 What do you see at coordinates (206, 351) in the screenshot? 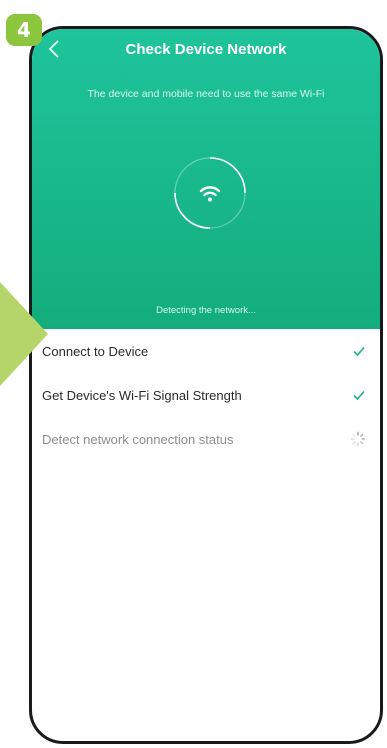
I see `step-row-connect-device: Connect to Device` at bounding box center [206, 351].